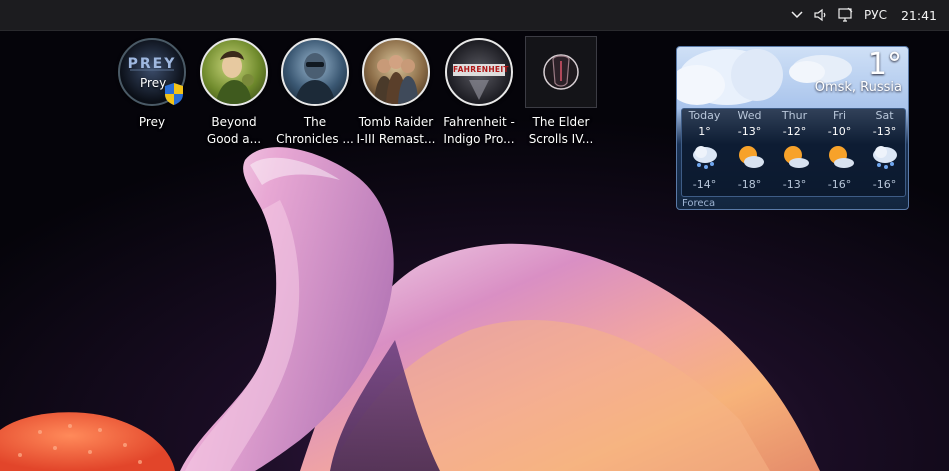  Describe the element at coordinates (794, 131) in the screenshot. I see `high-temp: -12°` at that location.